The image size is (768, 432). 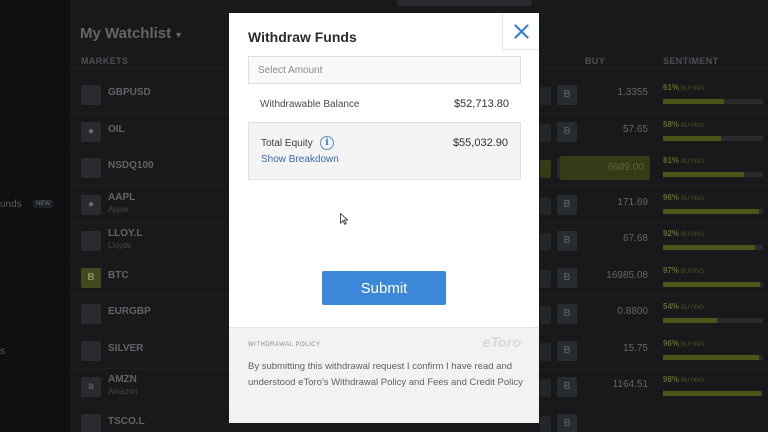 I want to click on withdrawable-balance-value: $52,713.80, so click(x=481, y=104).